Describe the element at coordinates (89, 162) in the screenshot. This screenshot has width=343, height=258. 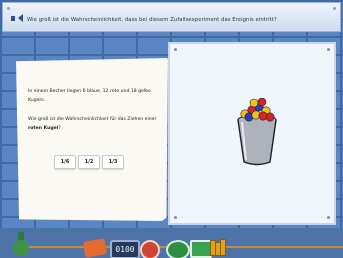
I see `answer-option-1-2: 1/2` at that location.